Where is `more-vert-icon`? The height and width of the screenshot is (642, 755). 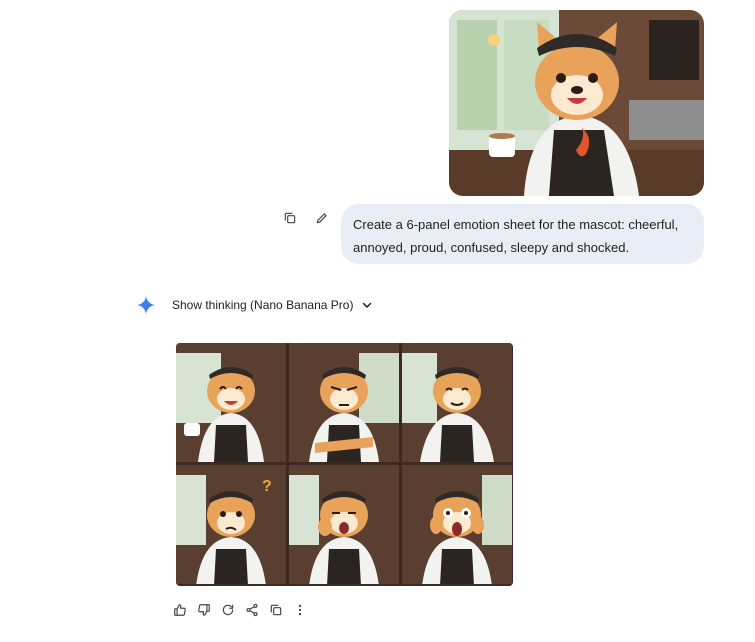
more-vert-icon is located at coordinates (300, 610).